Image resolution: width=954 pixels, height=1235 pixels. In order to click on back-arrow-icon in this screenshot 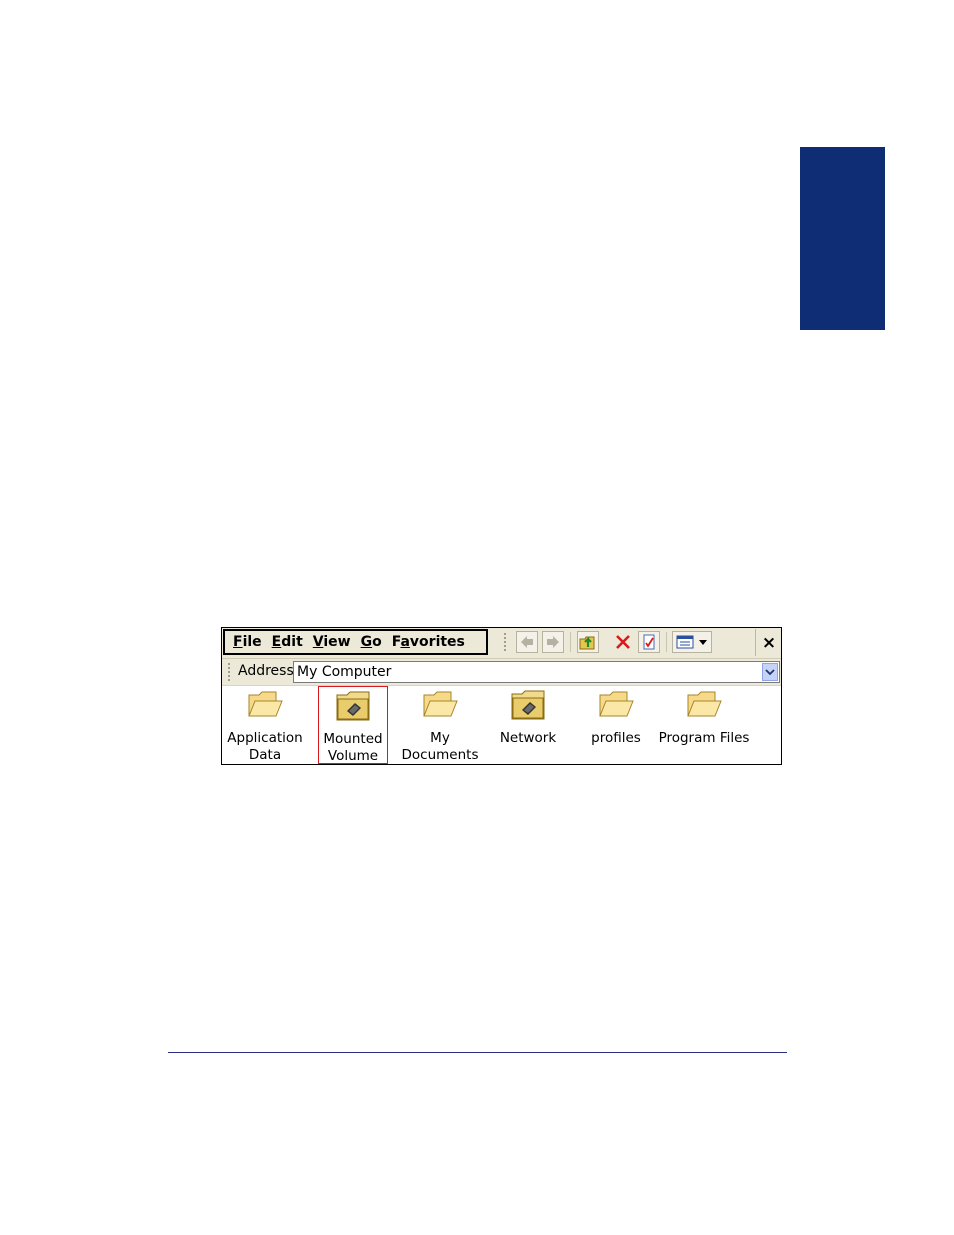, I will do `click(527, 642)`.